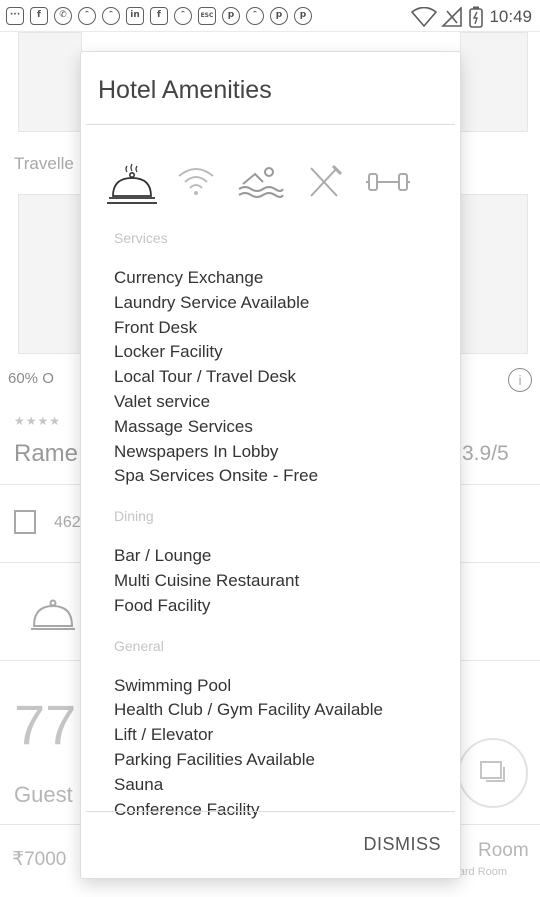  Describe the element at coordinates (248, 710) in the screenshot. I see `list-item: Health Club / Gym Facility Available` at that location.